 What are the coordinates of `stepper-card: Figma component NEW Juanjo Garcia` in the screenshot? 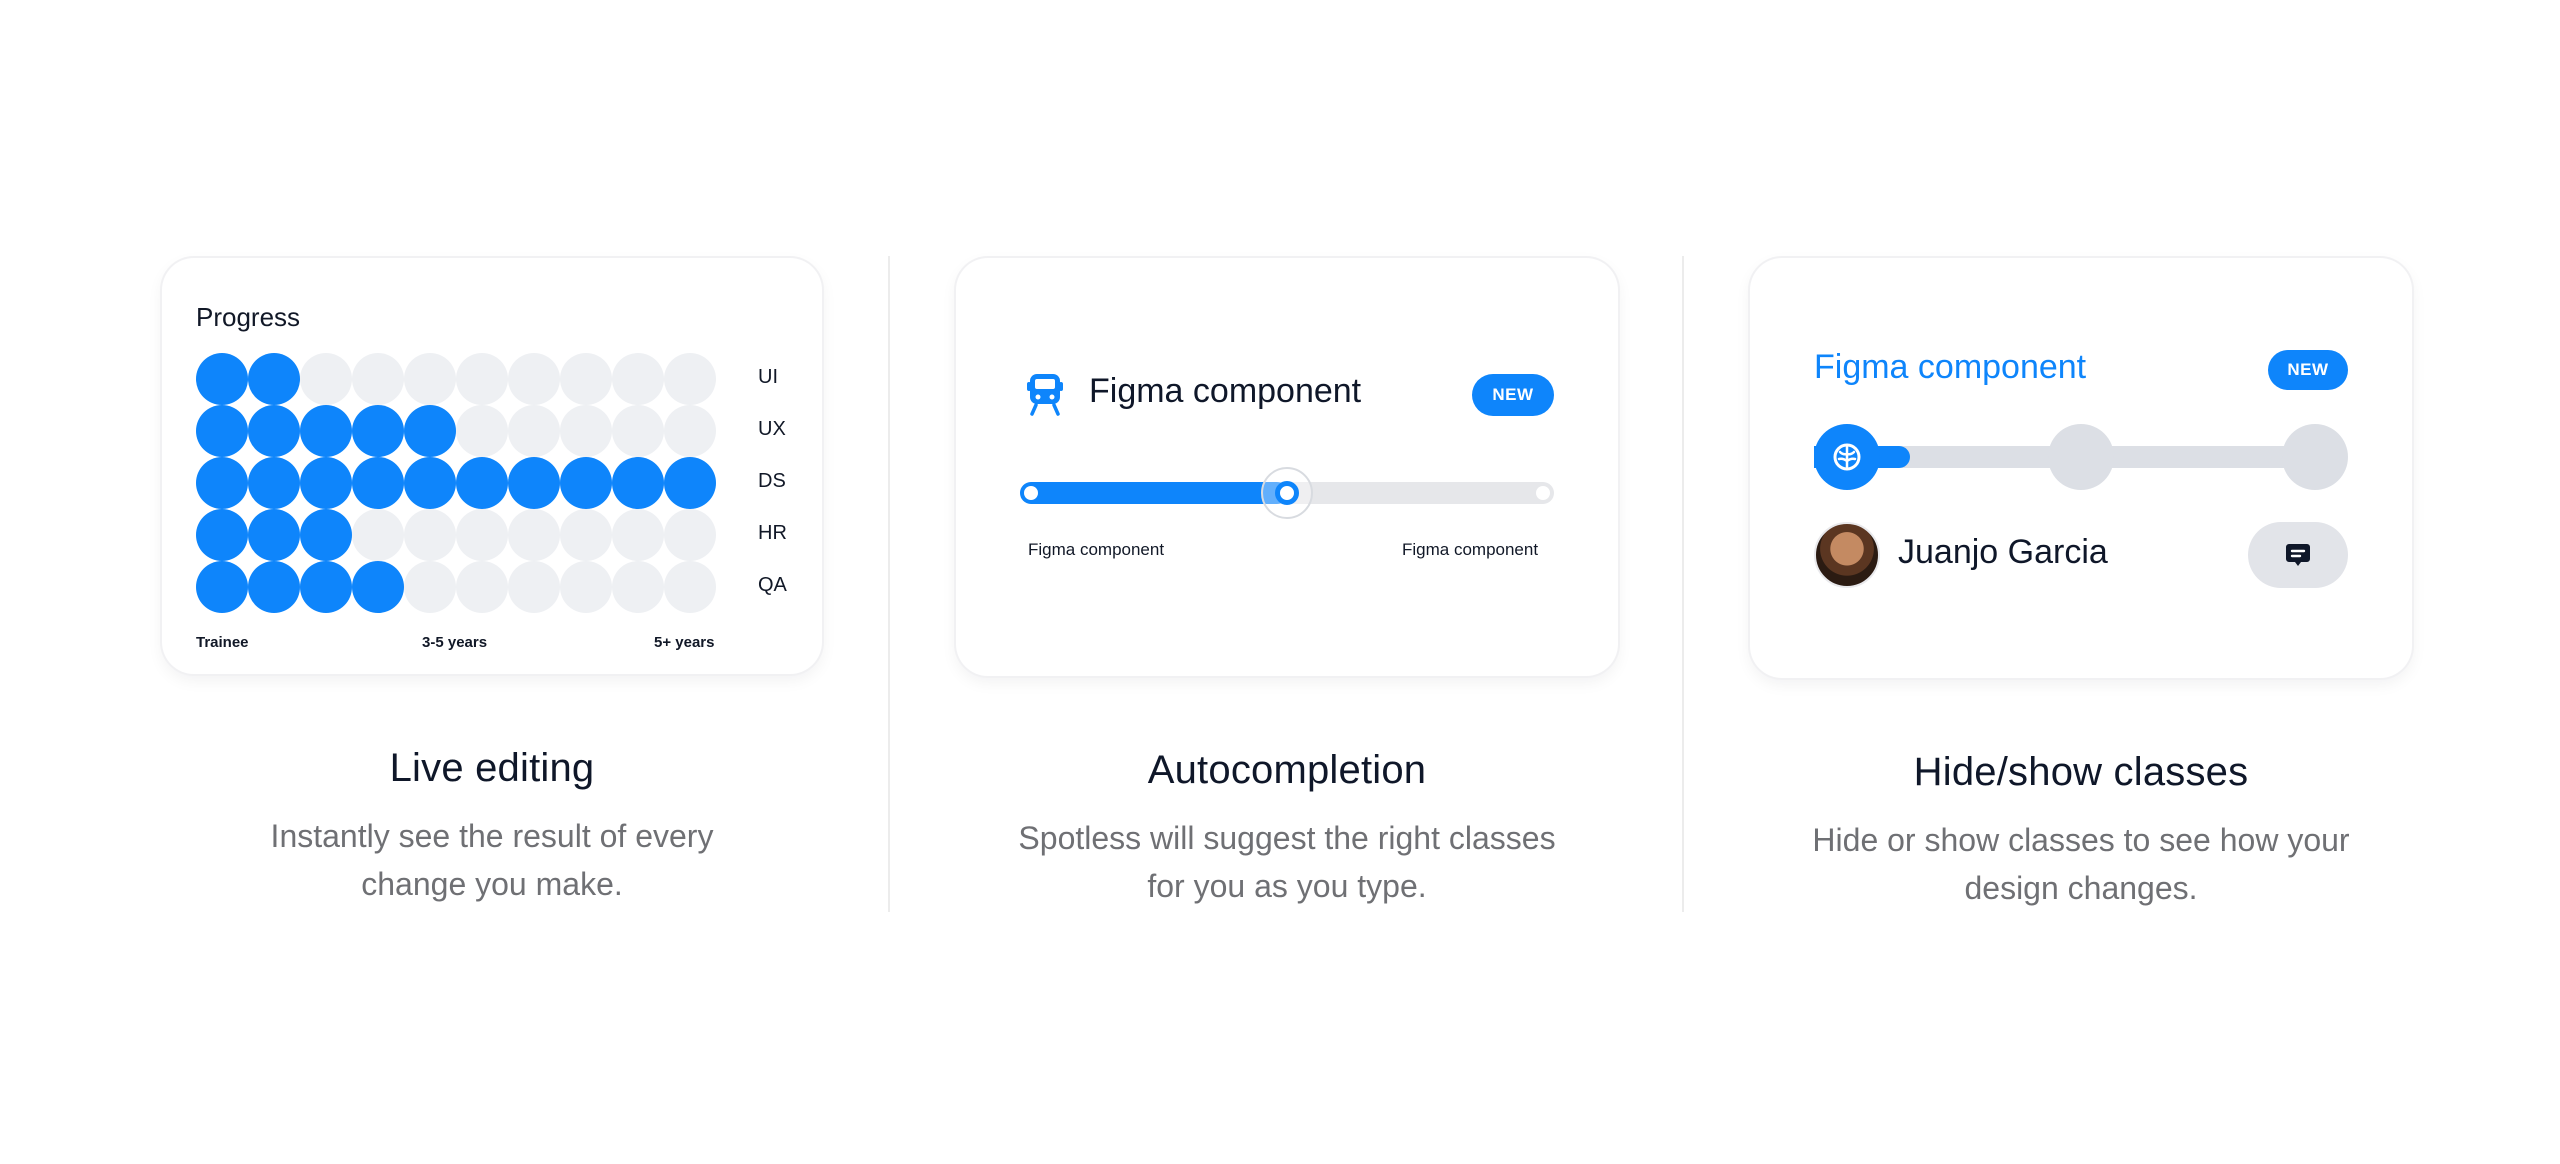 It's located at (2081, 468).